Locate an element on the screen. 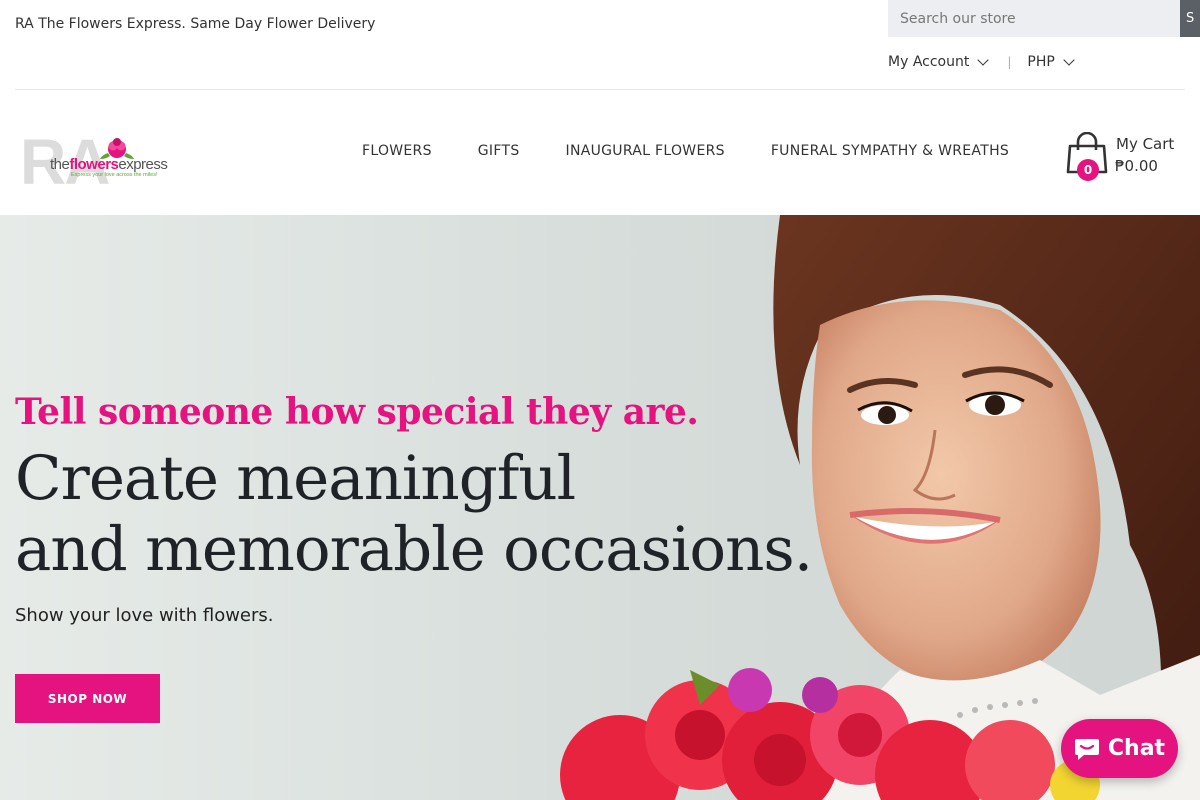  cart-count-badge: 0 is located at coordinates (1088, 170).